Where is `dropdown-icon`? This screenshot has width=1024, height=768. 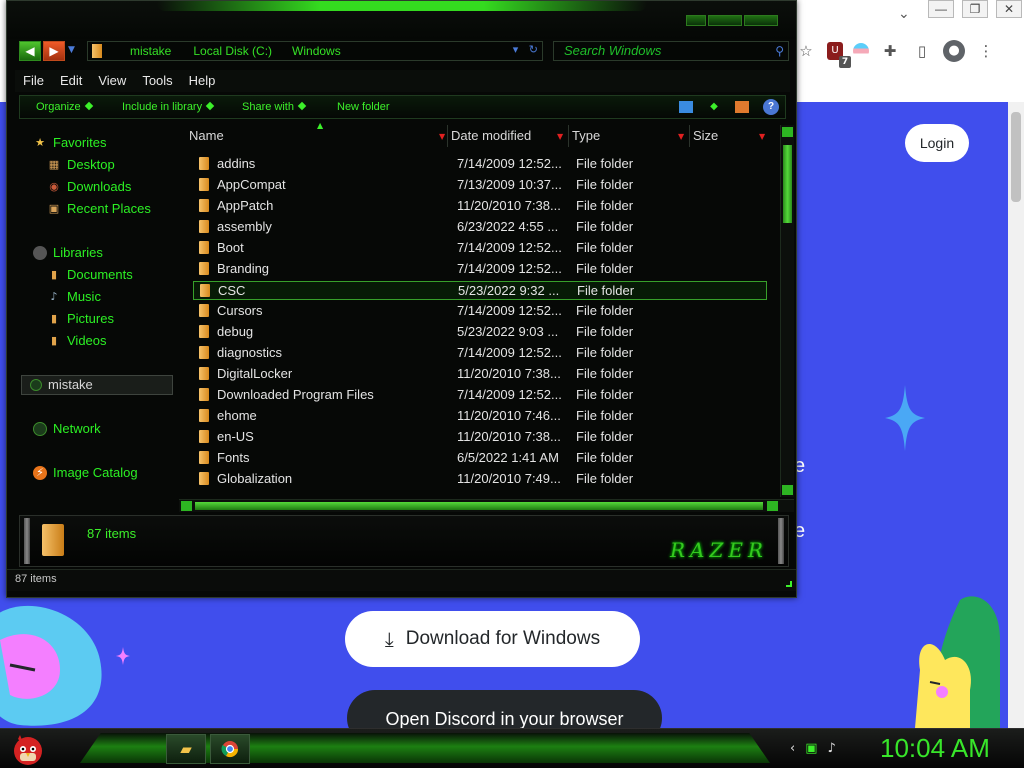
dropdown-icon is located at coordinates (210, 106).